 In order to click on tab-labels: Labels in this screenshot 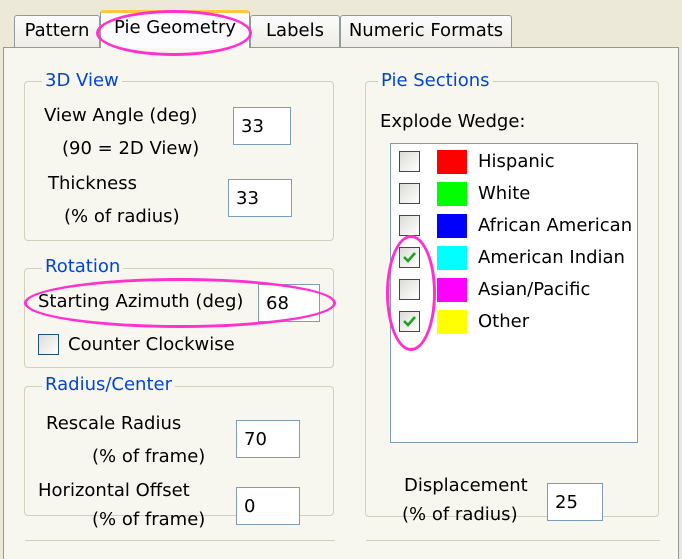, I will do `click(295, 31)`.